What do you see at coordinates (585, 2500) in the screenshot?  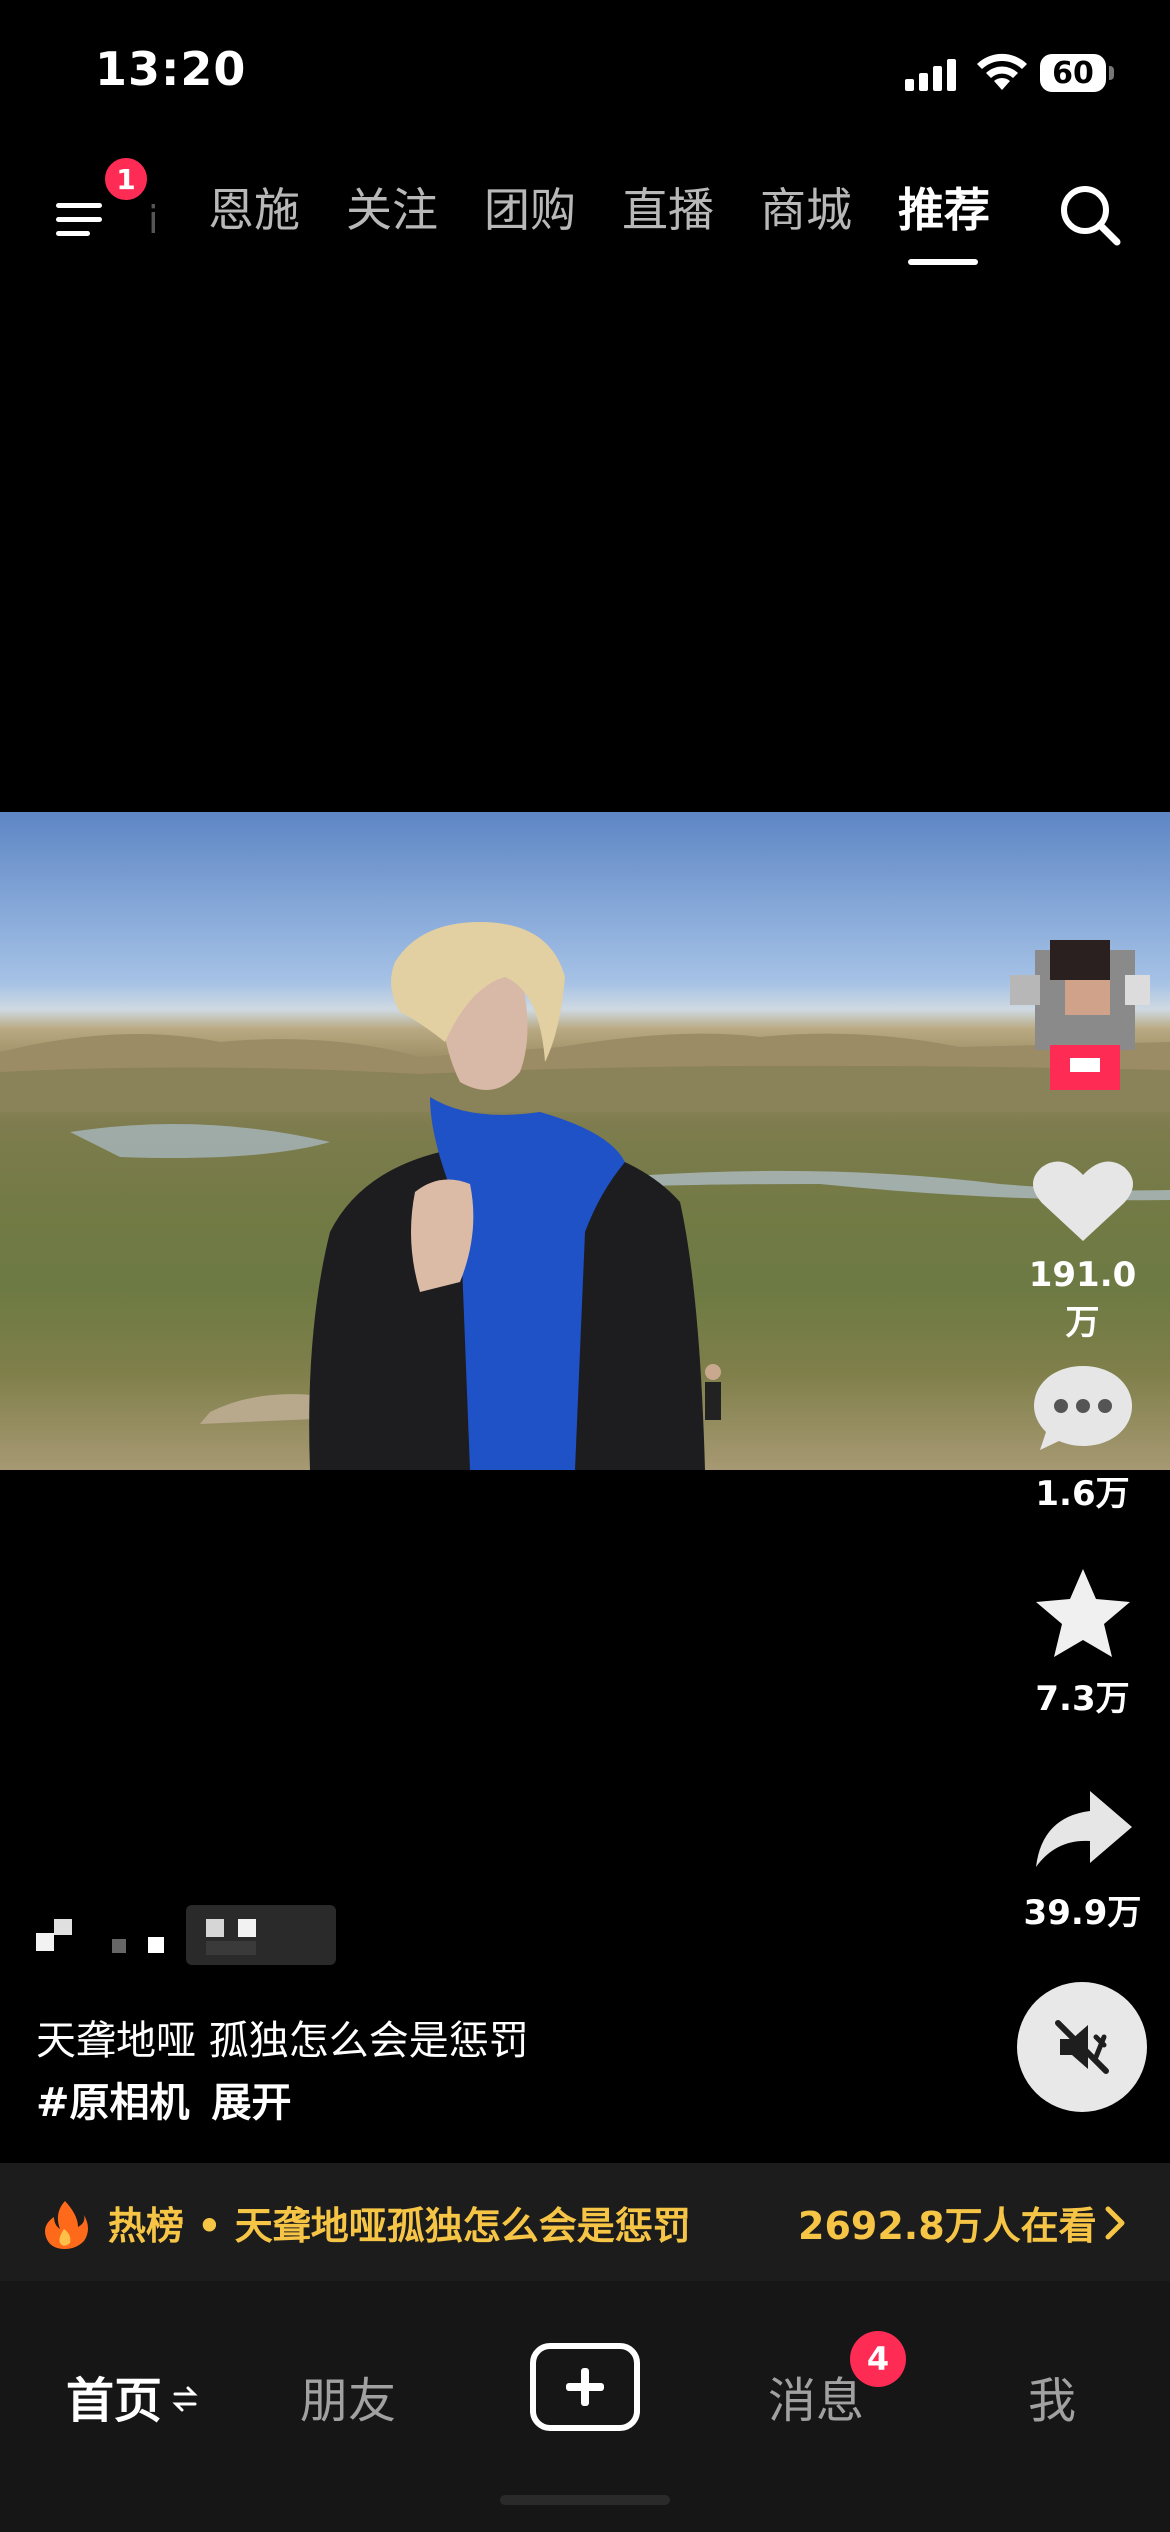 I see `home-indicator` at bounding box center [585, 2500].